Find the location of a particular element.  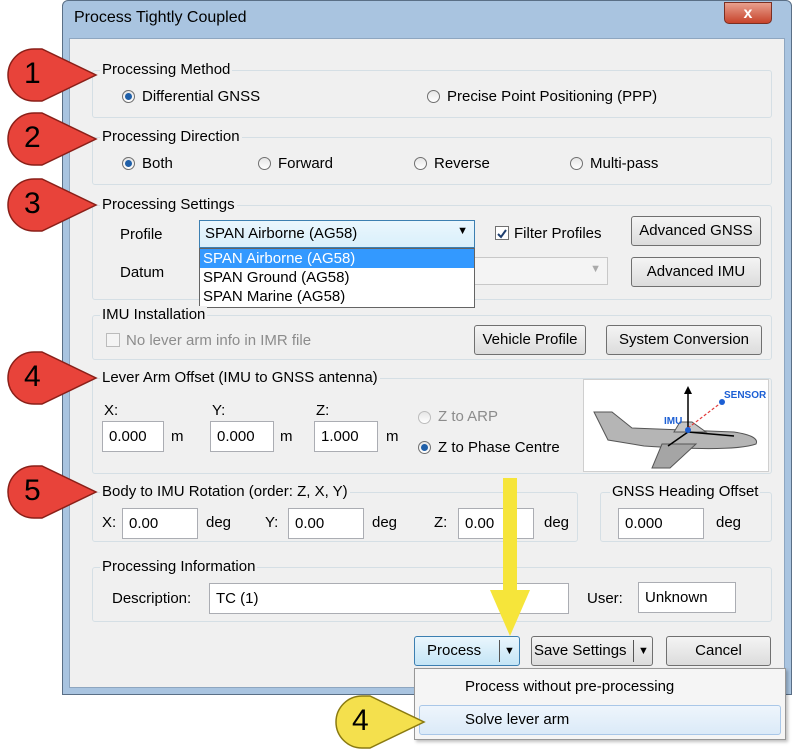

close-button: x is located at coordinates (748, 13).